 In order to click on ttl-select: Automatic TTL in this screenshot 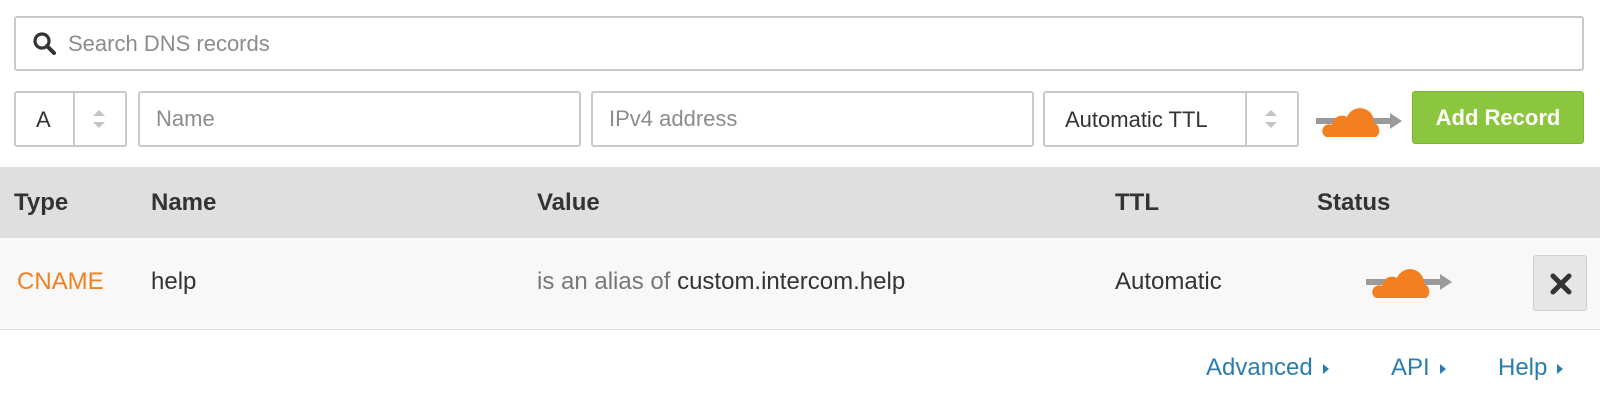, I will do `click(1171, 119)`.